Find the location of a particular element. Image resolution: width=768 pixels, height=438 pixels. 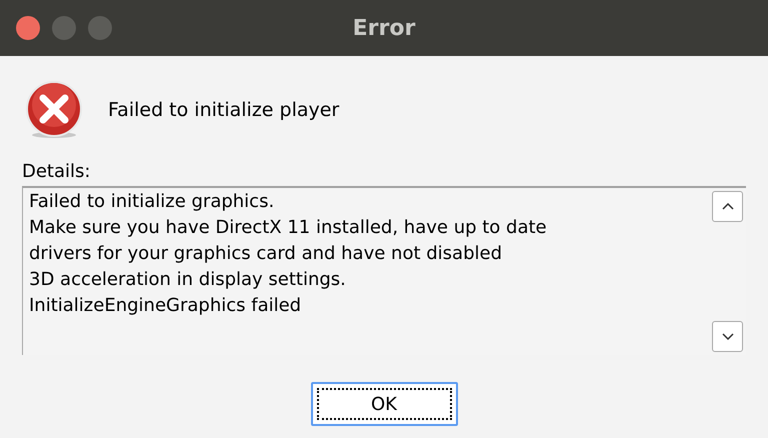

window-title: Error is located at coordinates (384, 28).